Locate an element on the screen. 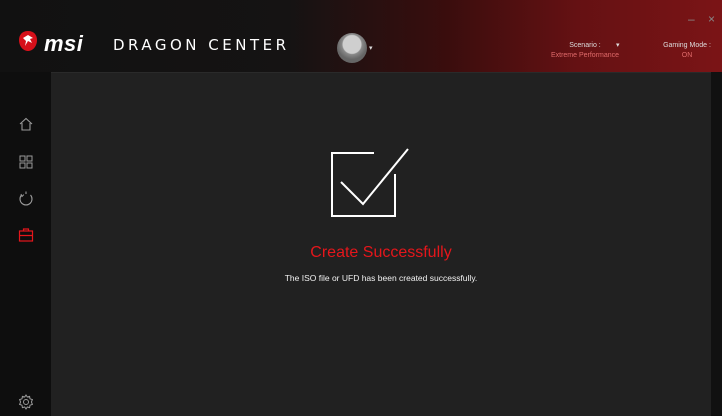  scrollbar is located at coordinates (716, 243).